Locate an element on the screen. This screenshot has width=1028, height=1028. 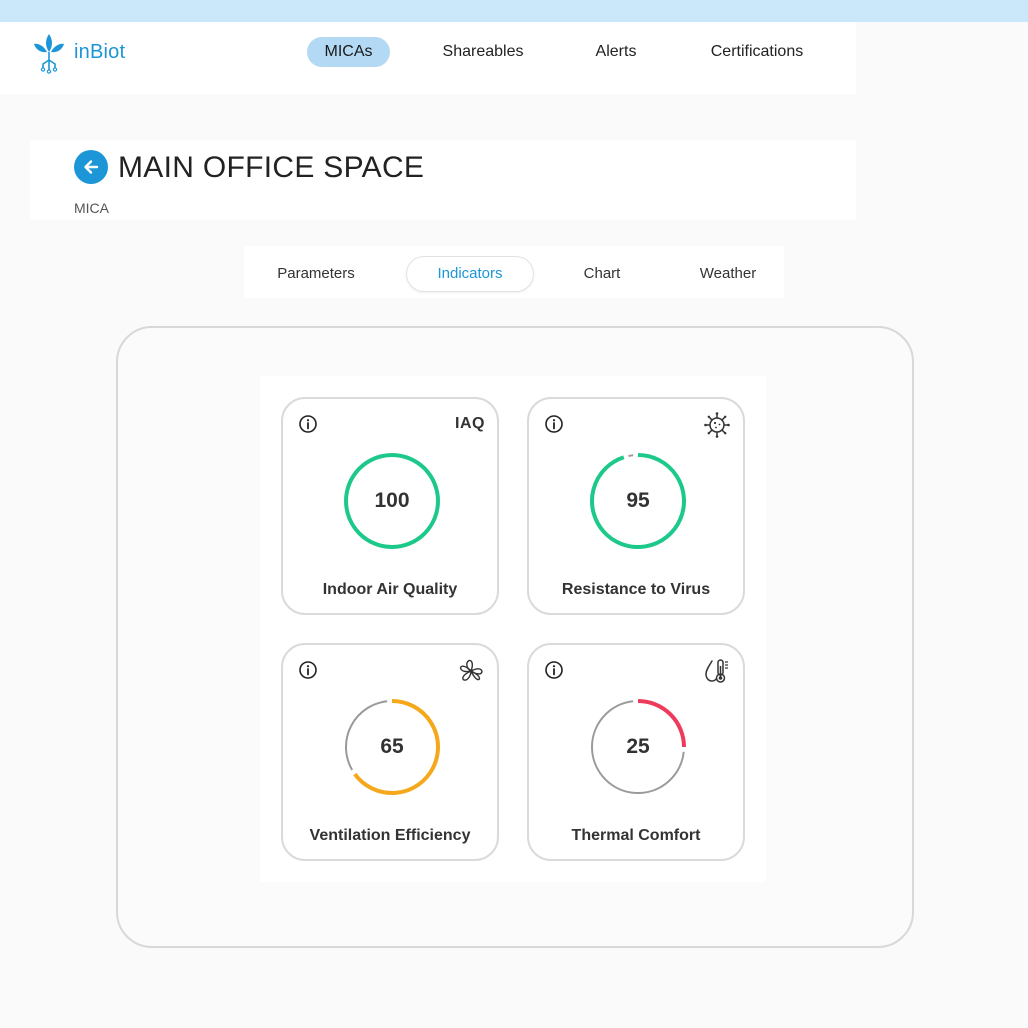
indicator-label: Indoor Air Quality is located at coordinates (390, 589).